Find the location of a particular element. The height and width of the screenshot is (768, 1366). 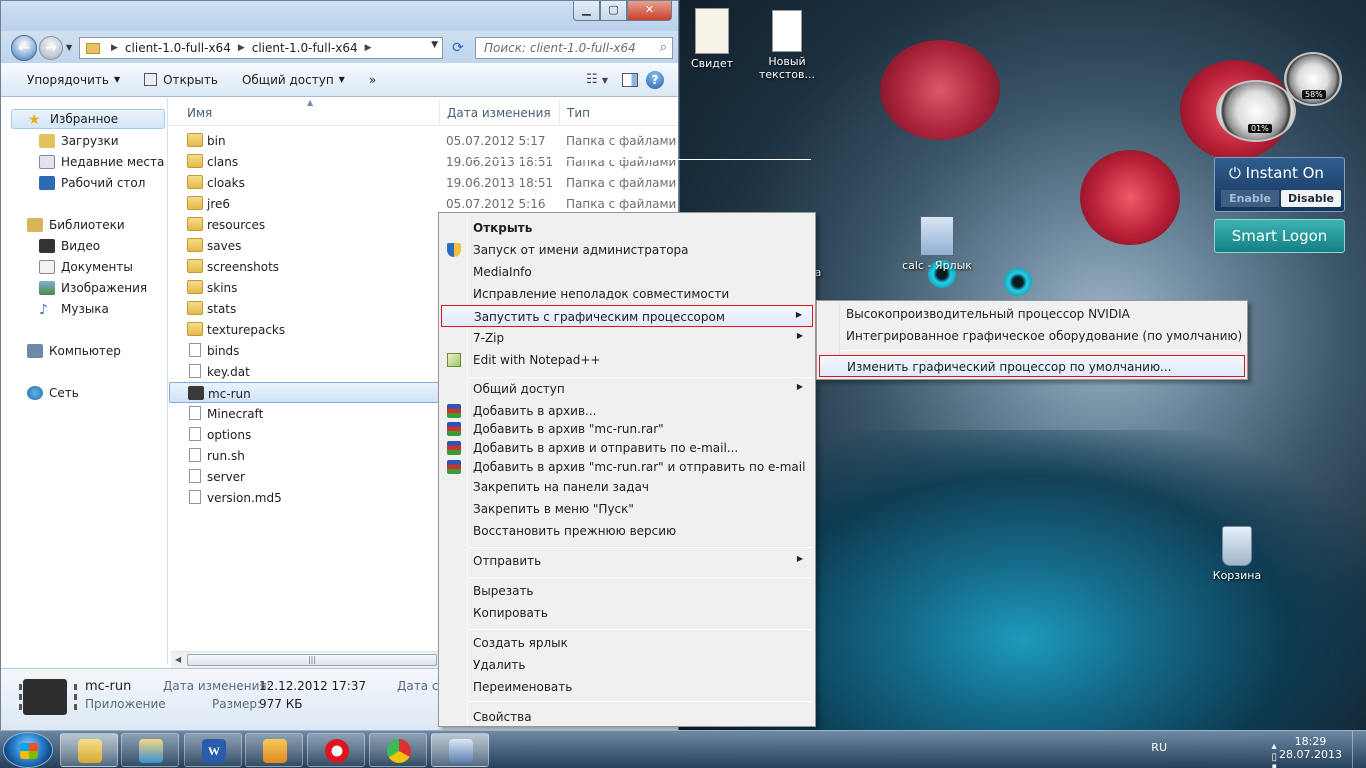

gpu-submenu-item: Высокопроизводительный процессор NVIDIA is located at coordinates (1032, 314).